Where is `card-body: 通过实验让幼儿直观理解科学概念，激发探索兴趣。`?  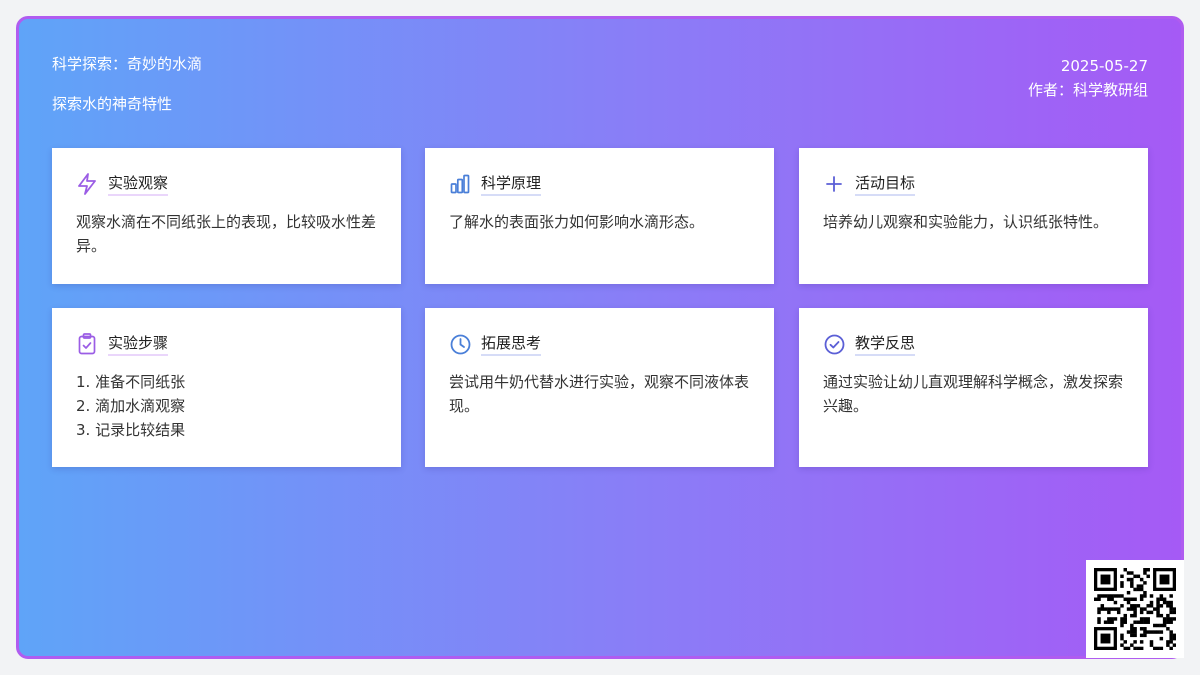
card-body: 通过实验让幼儿直观理解科学概念，激发探索兴趣。 is located at coordinates (973, 394).